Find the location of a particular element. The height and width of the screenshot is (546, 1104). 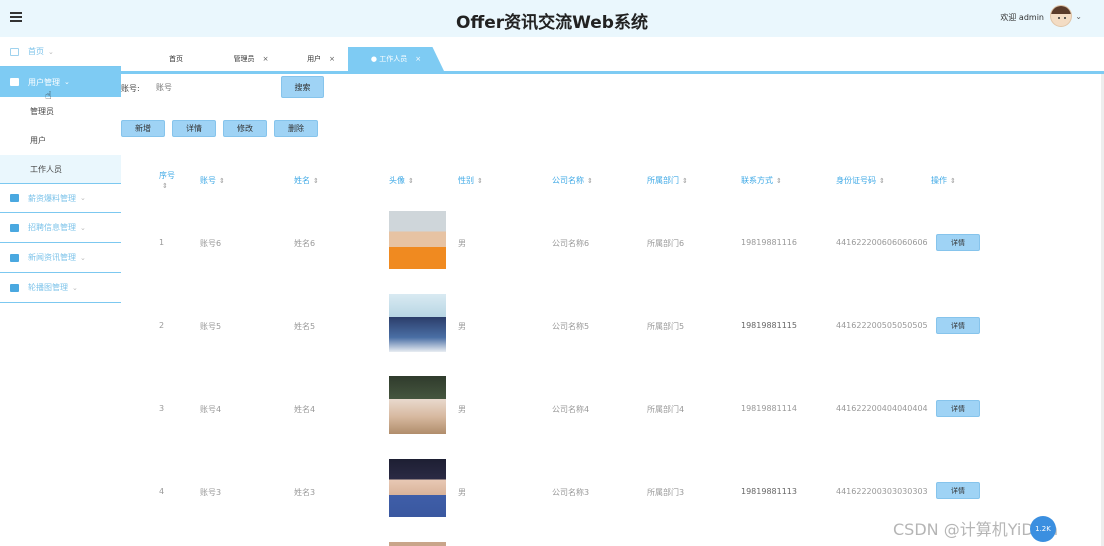

cell-account: 账号6 is located at coordinates (211, 243).